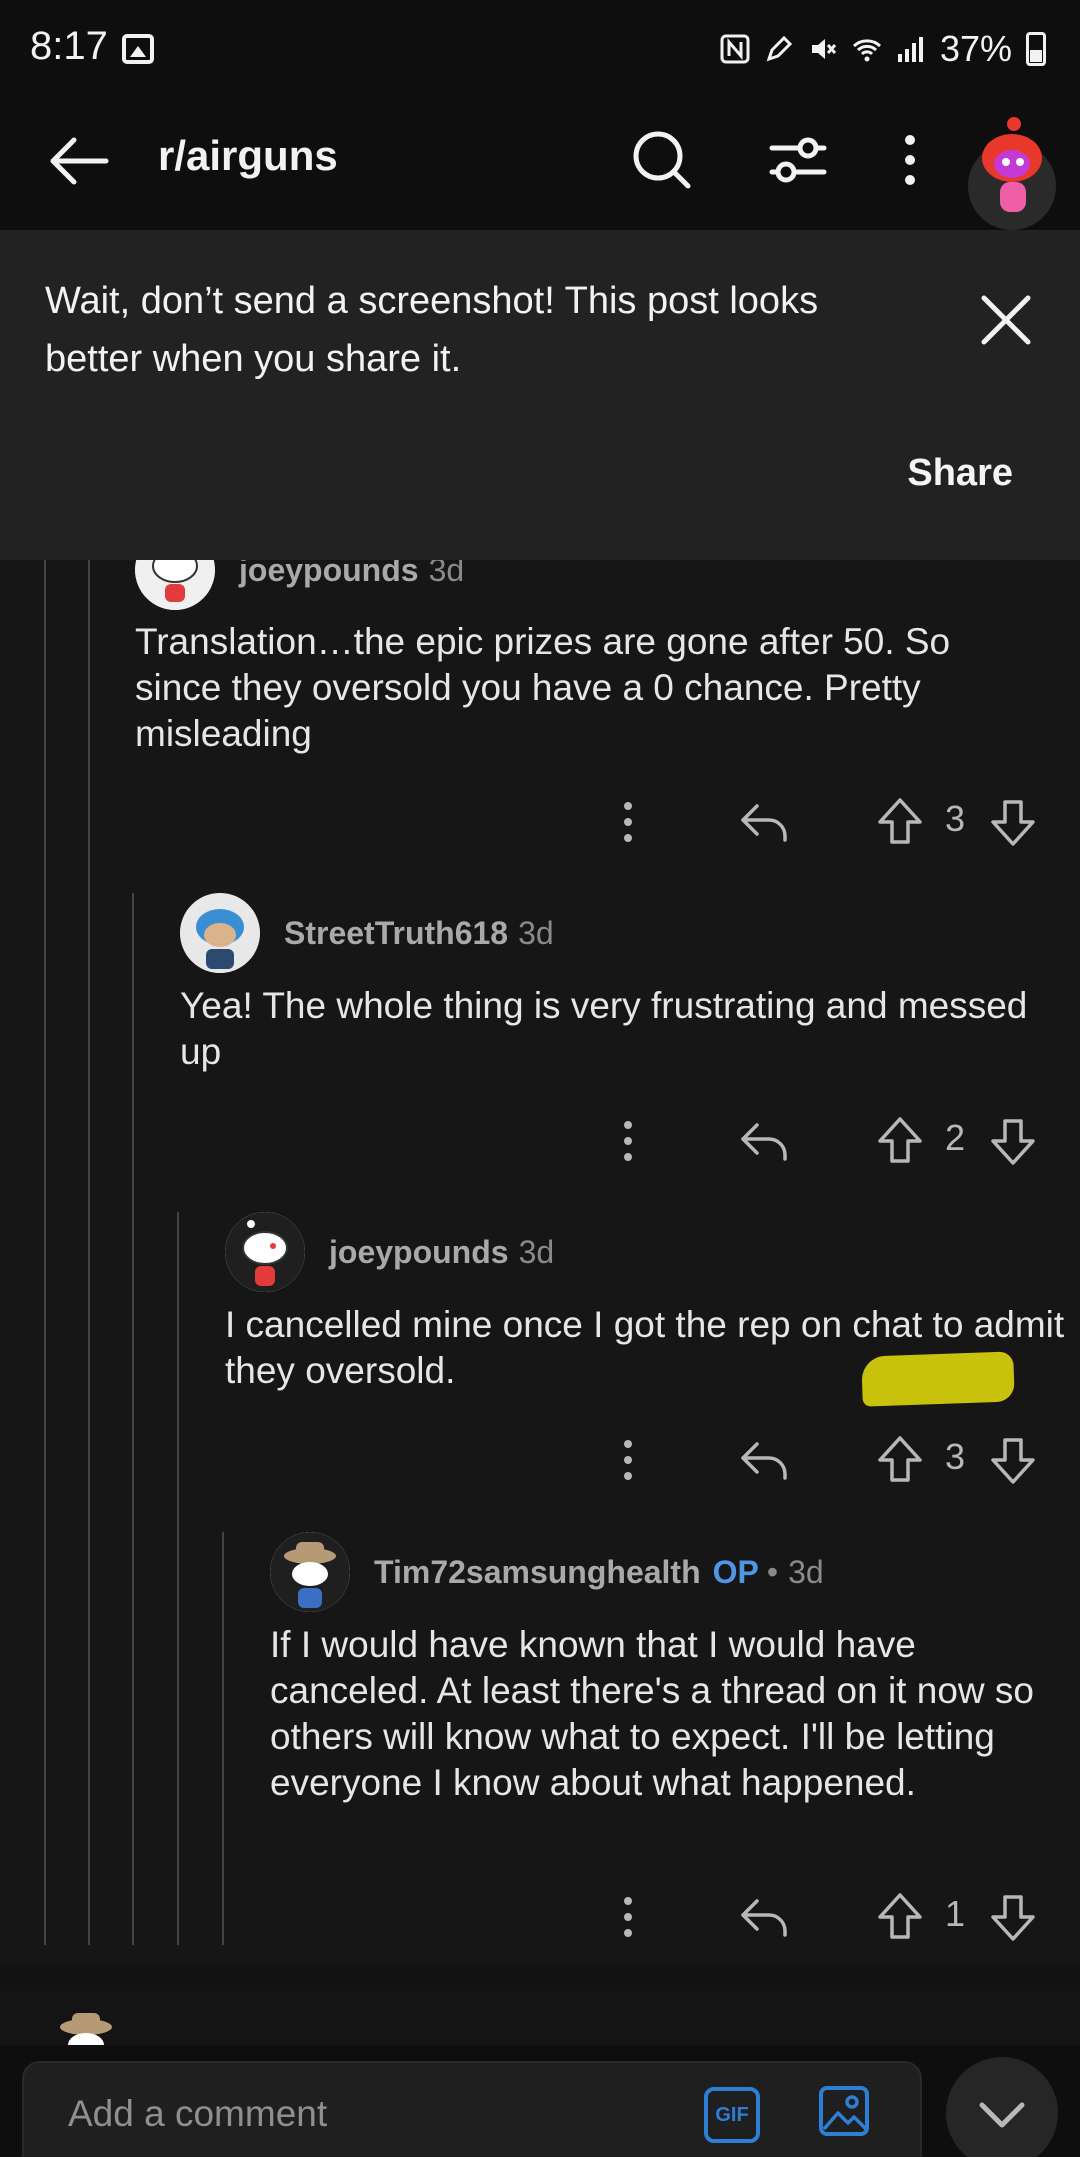 This screenshot has height=2157, width=1080. What do you see at coordinates (955, 1137) in the screenshot?
I see `vote-count: 2` at bounding box center [955, 1137].